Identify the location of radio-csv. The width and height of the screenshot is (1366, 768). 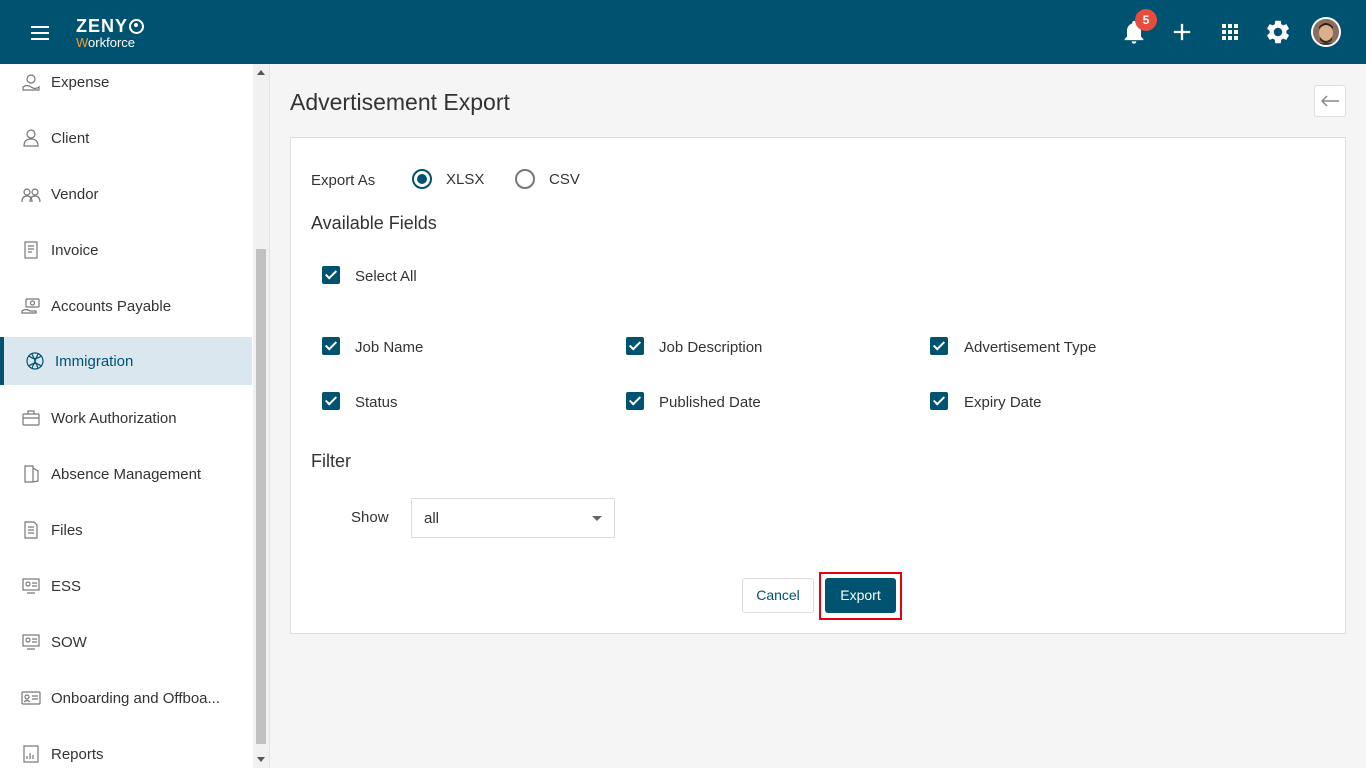
(525, 179).